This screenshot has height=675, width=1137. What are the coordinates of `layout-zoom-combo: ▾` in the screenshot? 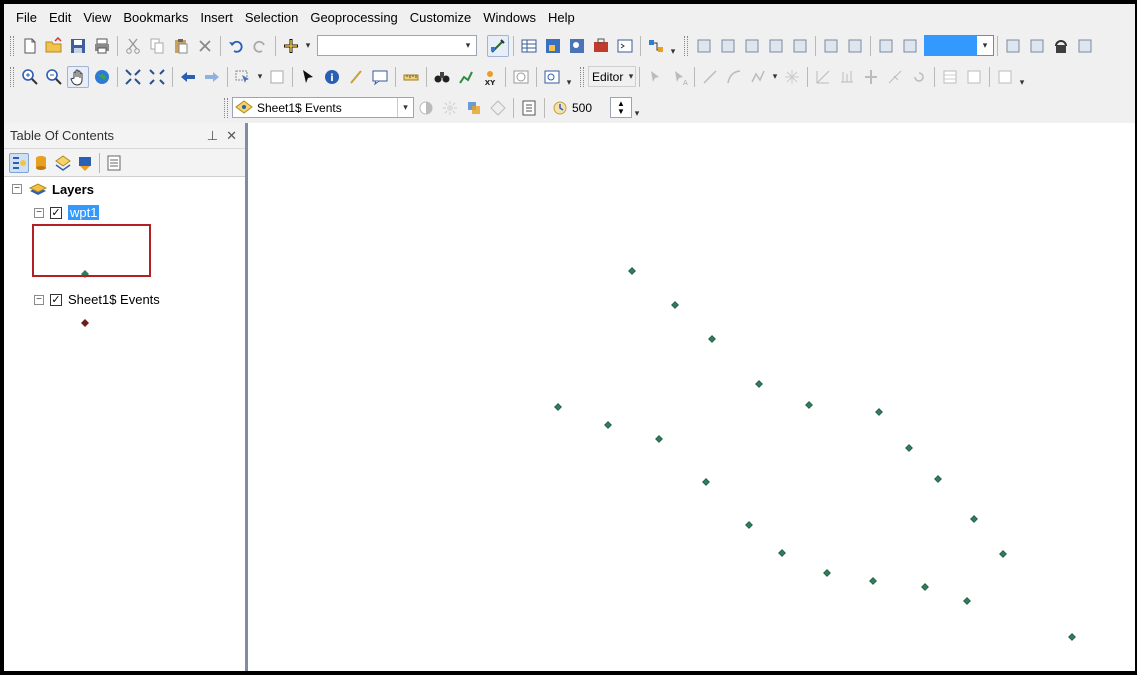 It's located at (959, 45).